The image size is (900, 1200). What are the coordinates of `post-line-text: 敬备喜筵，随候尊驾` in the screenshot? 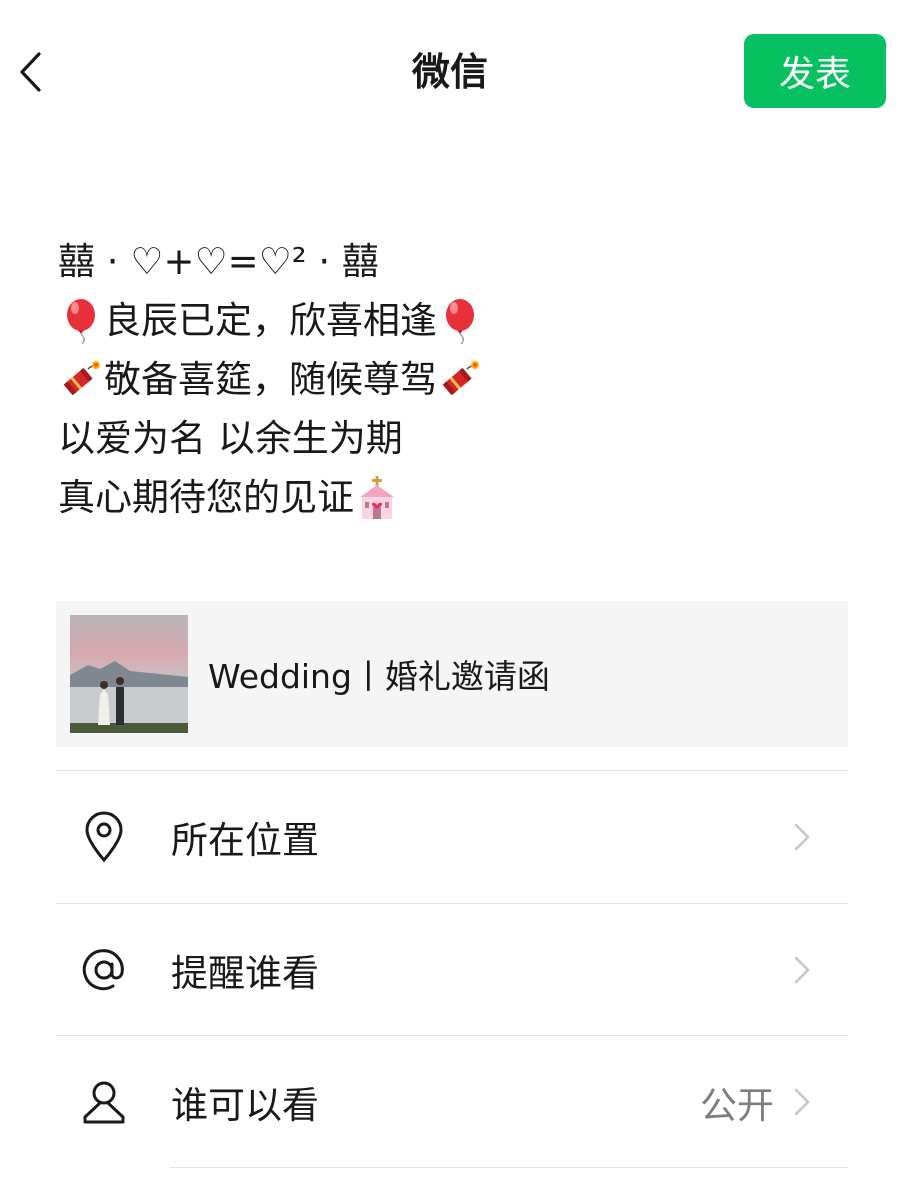 It's located at (270, 379).